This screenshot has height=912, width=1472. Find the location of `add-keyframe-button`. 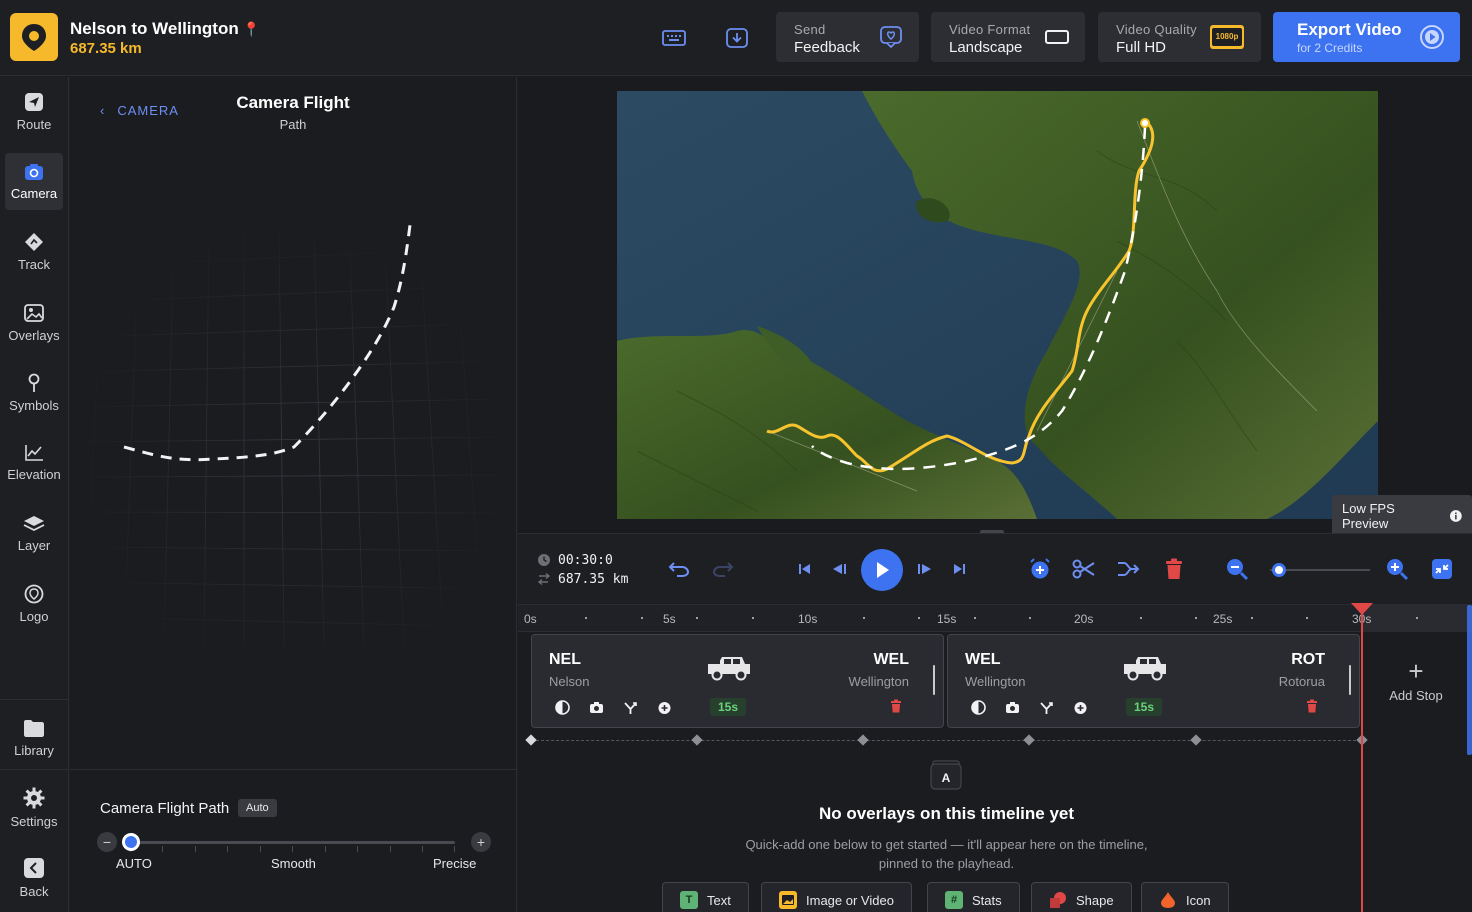

add-keyframe-button is located at coordinates (1040, 569).